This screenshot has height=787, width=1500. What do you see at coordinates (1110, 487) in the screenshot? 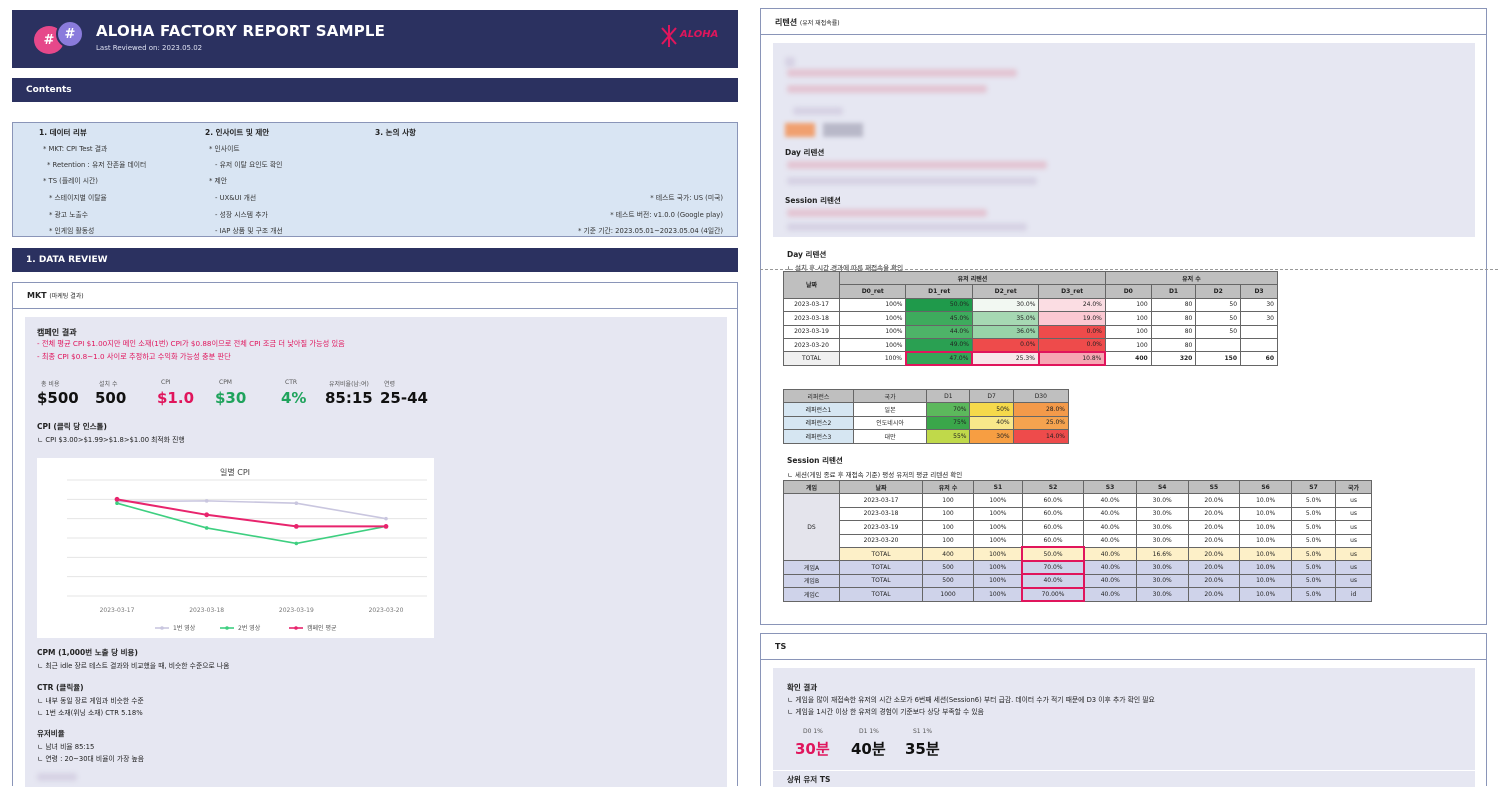
I see `col-header: S3` at bounding box center [1110, 487].